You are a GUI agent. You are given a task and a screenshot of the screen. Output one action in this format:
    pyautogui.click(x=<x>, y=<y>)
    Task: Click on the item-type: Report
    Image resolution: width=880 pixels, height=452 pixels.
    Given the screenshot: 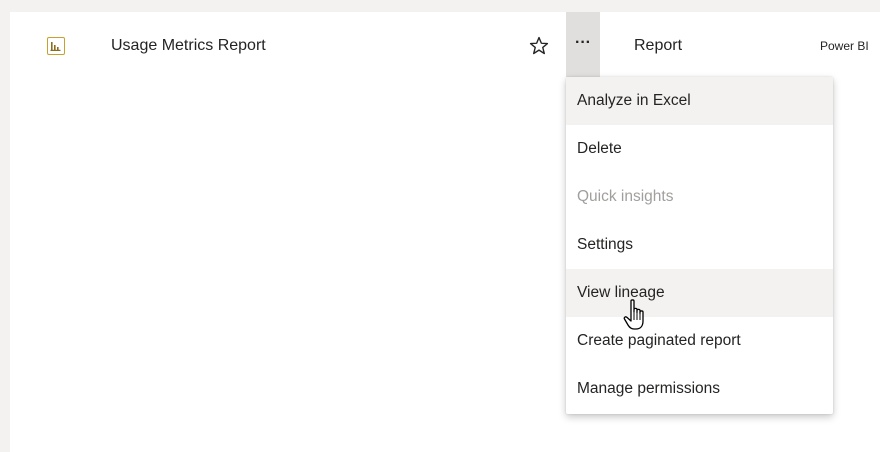 What is the action you would take?
    pyautogui.click(x=658, y=45)
    